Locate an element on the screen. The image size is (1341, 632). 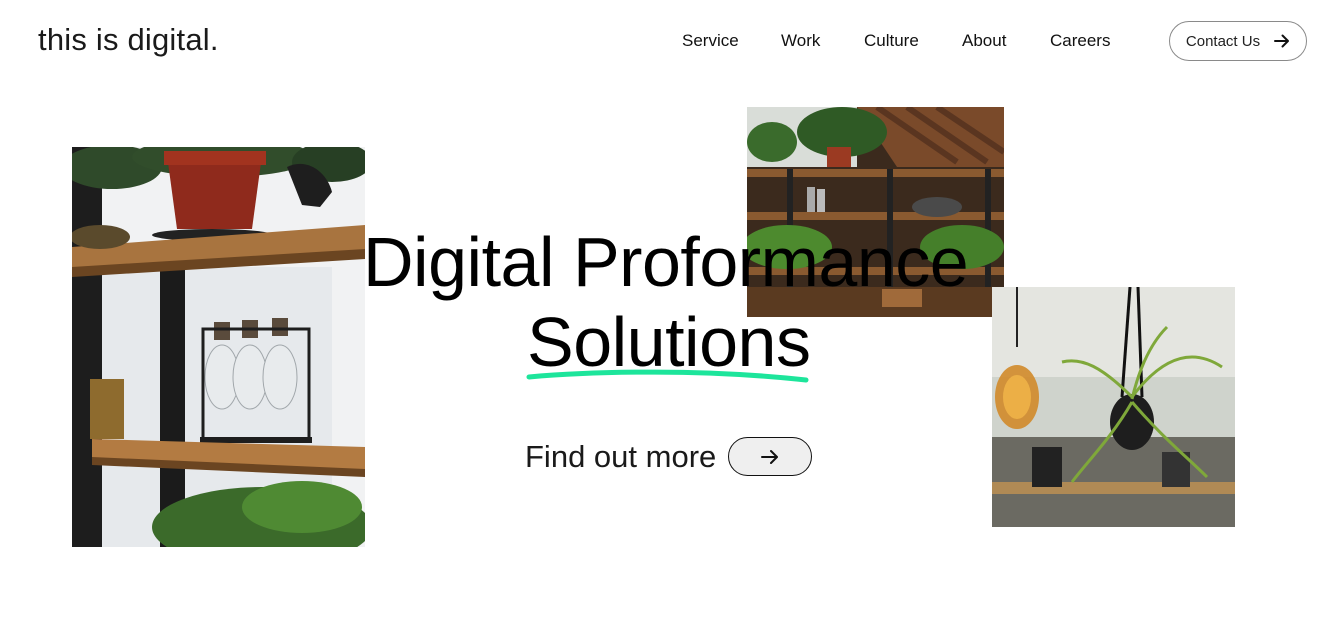
find-out-more-cta: Find out more is located at coordinates (669, 456).